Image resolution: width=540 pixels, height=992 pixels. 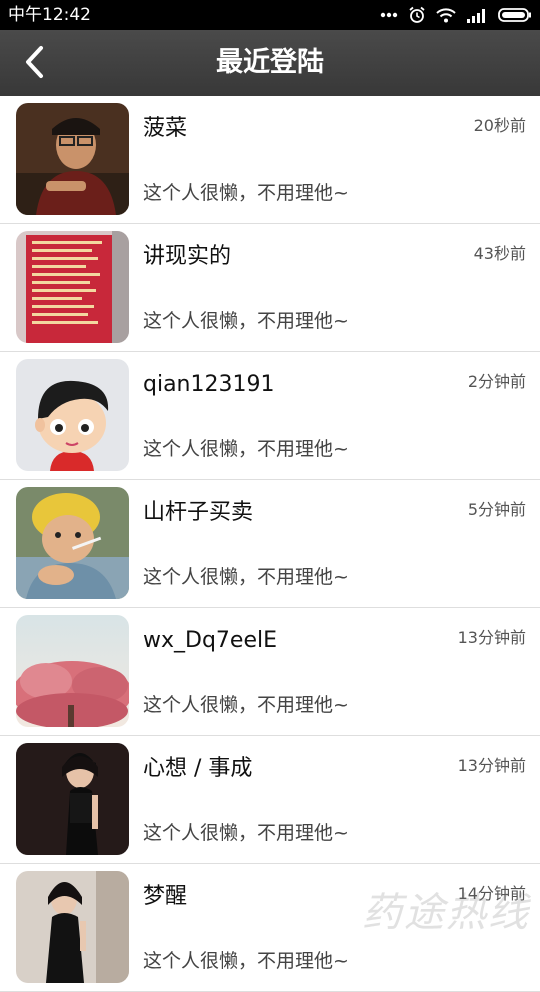 What do you see at coordinates (187, 256) in the screenshot?
I see `contact-name: 讲现实的` at bounding box center [187, 256].